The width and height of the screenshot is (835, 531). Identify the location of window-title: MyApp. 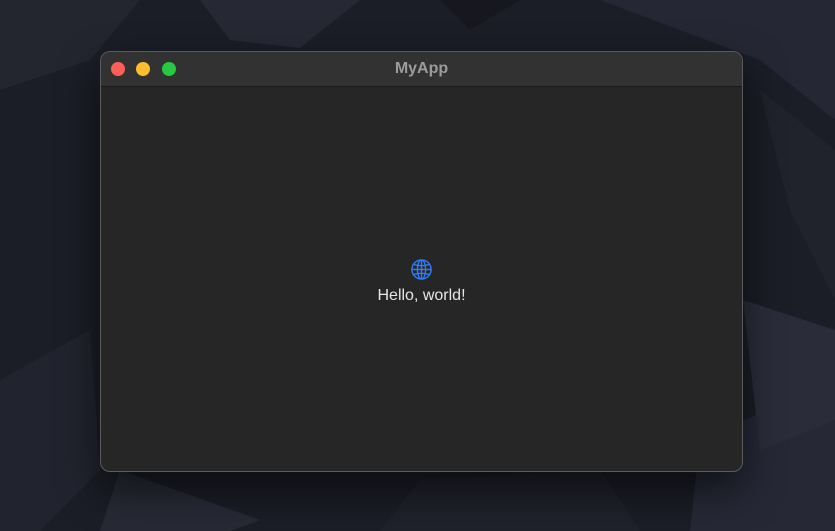
(421, 68).